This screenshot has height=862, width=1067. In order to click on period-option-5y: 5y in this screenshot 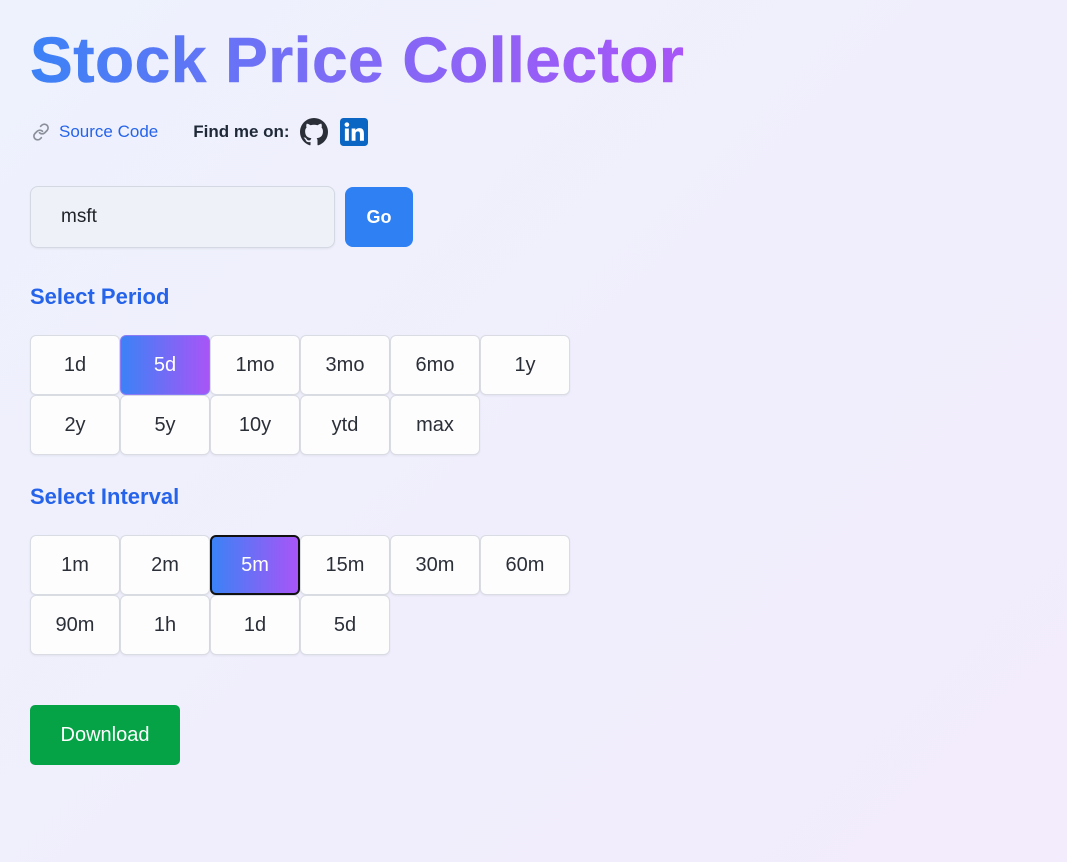, I will do `click(165, 425)`.